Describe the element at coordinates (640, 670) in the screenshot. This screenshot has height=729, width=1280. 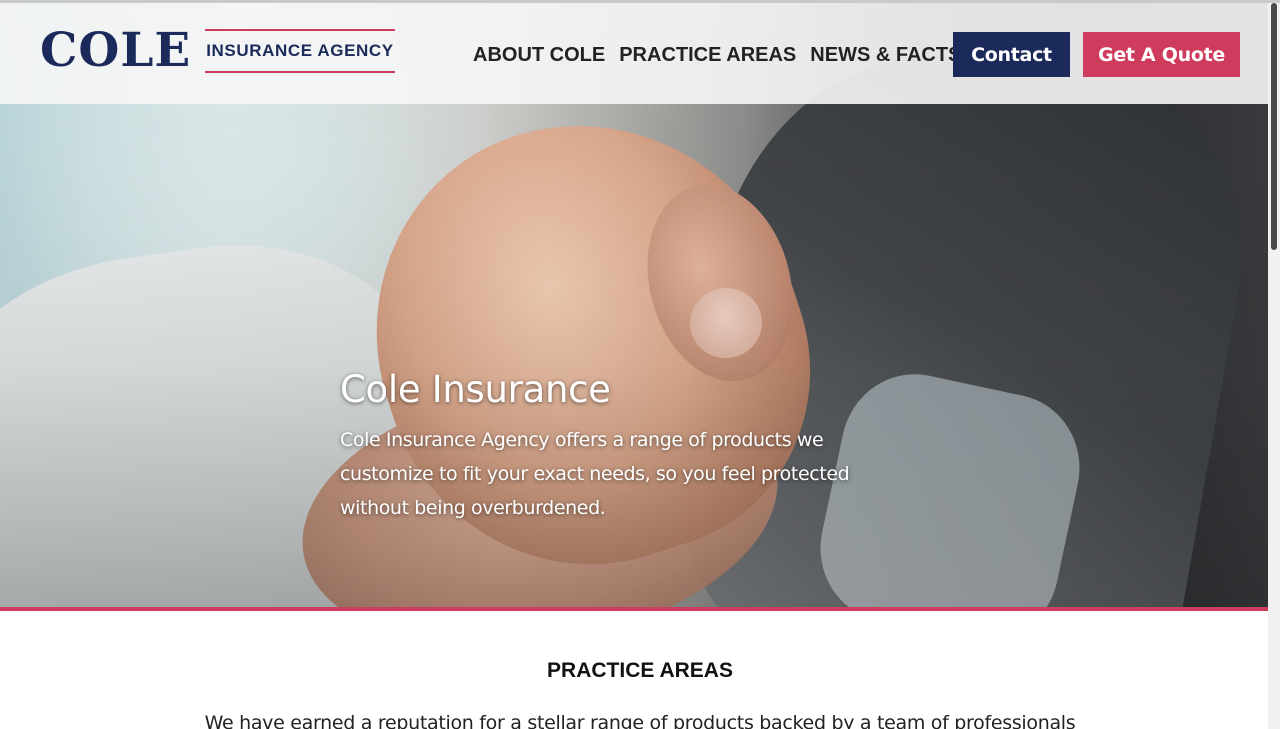
I see `practice-areas-heading: PRACTICE AREAS` at that location.